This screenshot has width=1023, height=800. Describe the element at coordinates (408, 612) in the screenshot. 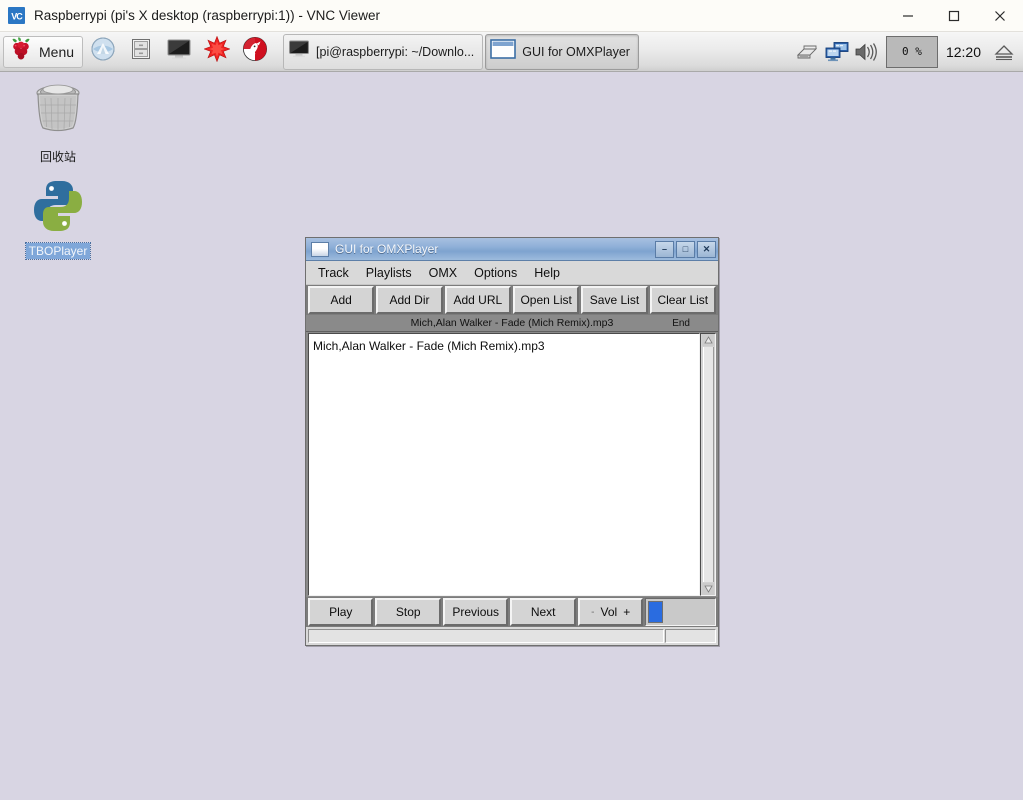

I see `stop-button: Stop` at that location.